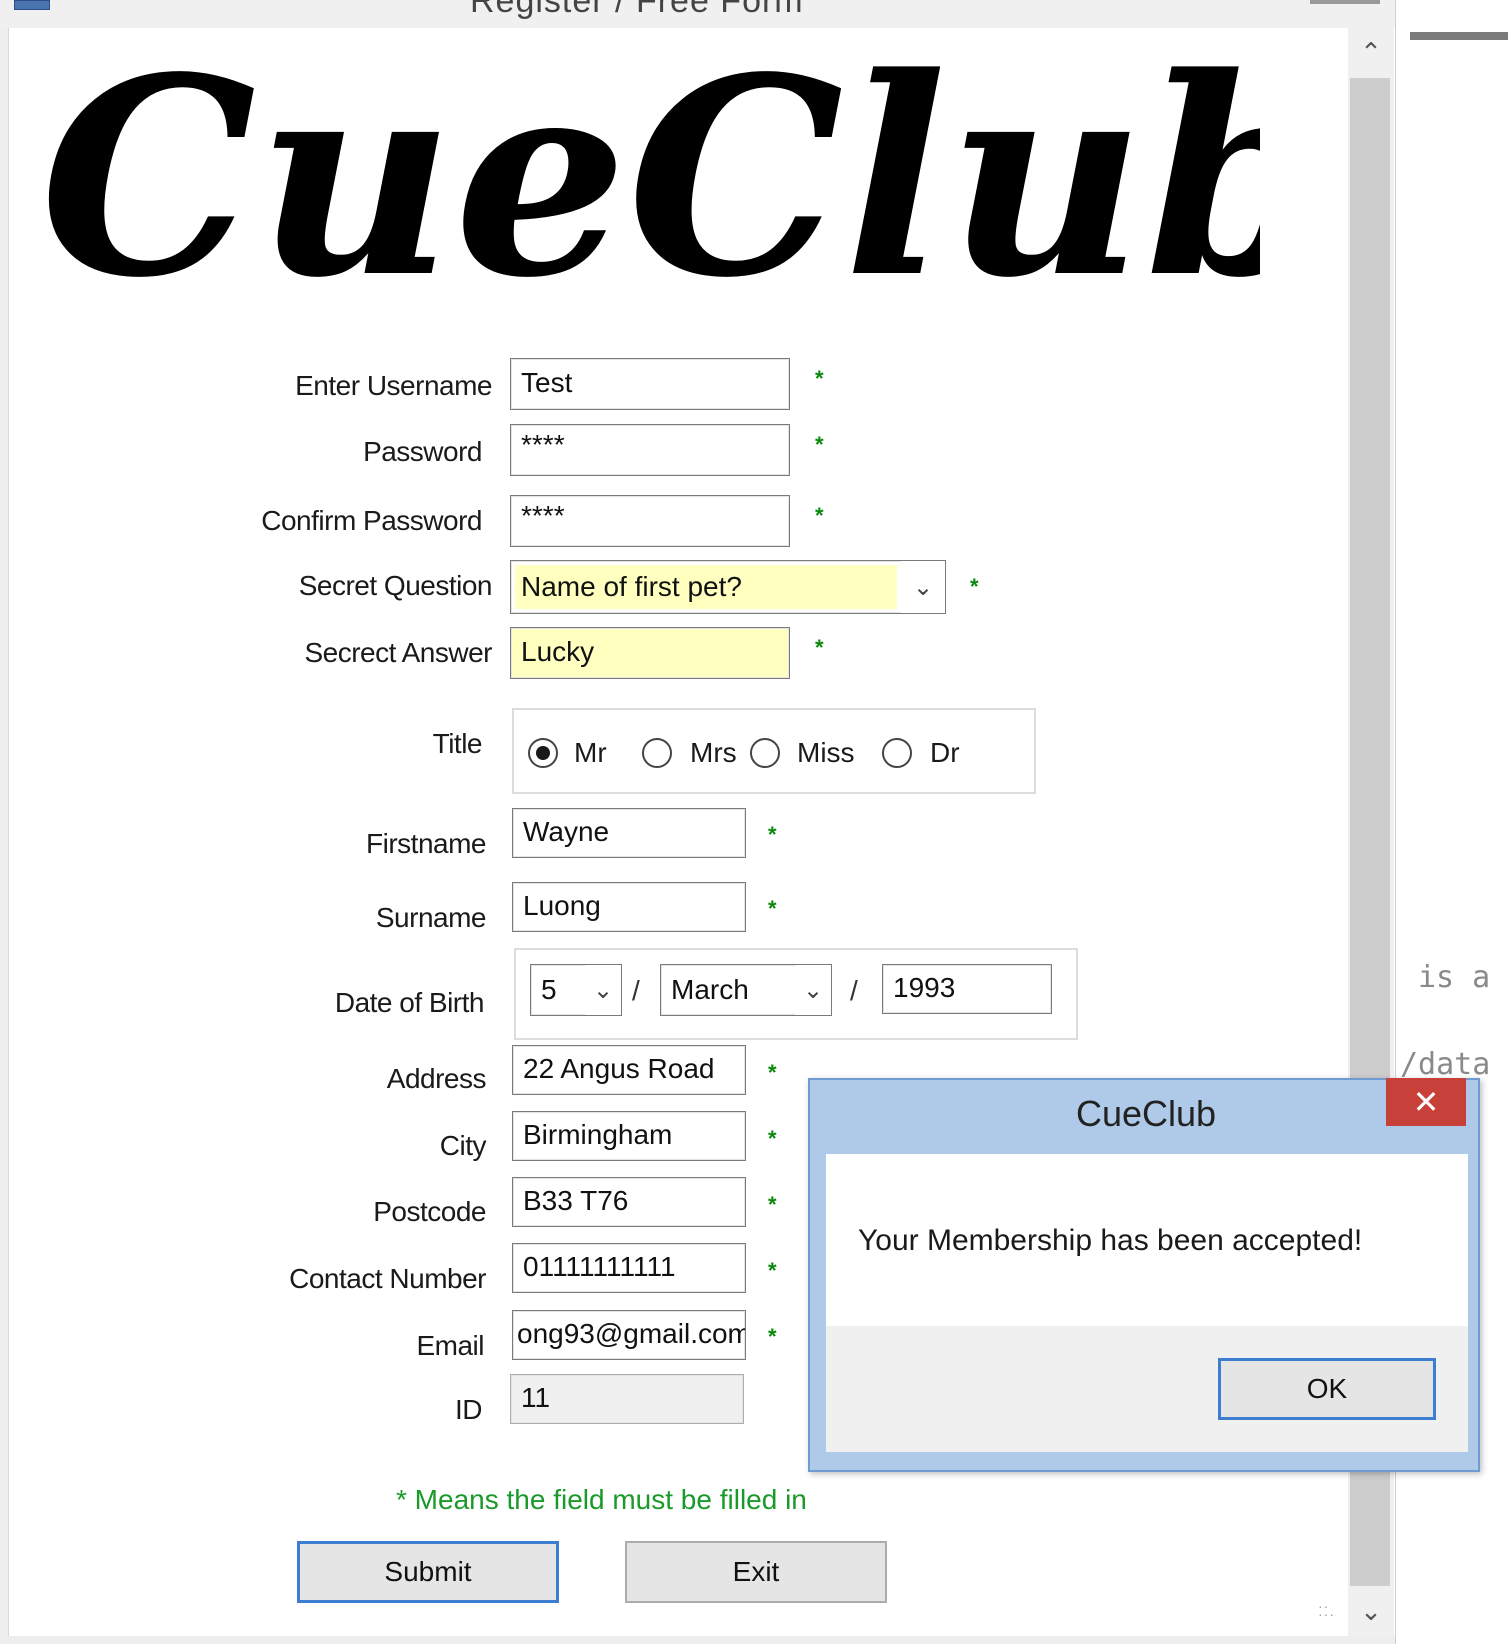  Describe the element at coordinates (428, 1572) in the screenshot. I see `submit-button: Submit` at that location.